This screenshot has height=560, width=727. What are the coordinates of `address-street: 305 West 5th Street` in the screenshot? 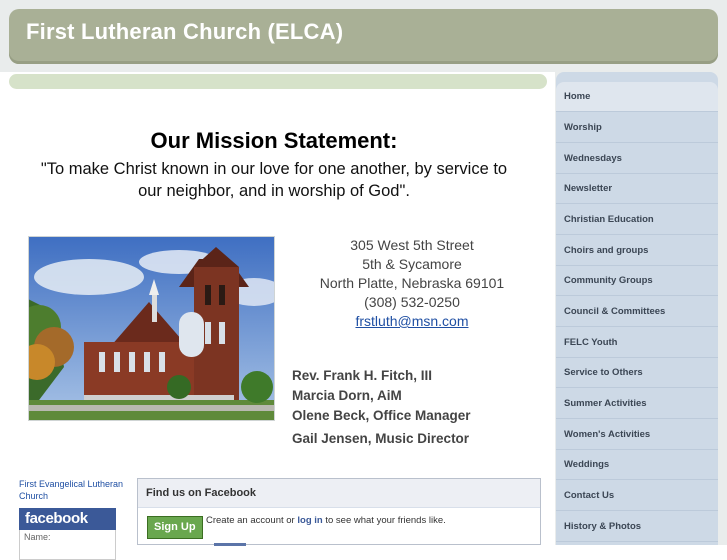 It's located at (412, 245).